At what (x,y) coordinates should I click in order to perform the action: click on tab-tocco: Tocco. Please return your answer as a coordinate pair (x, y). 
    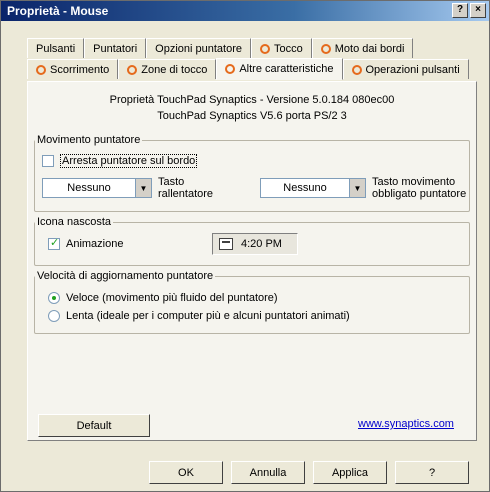
    Looking at the image, I should click on (281, 48).